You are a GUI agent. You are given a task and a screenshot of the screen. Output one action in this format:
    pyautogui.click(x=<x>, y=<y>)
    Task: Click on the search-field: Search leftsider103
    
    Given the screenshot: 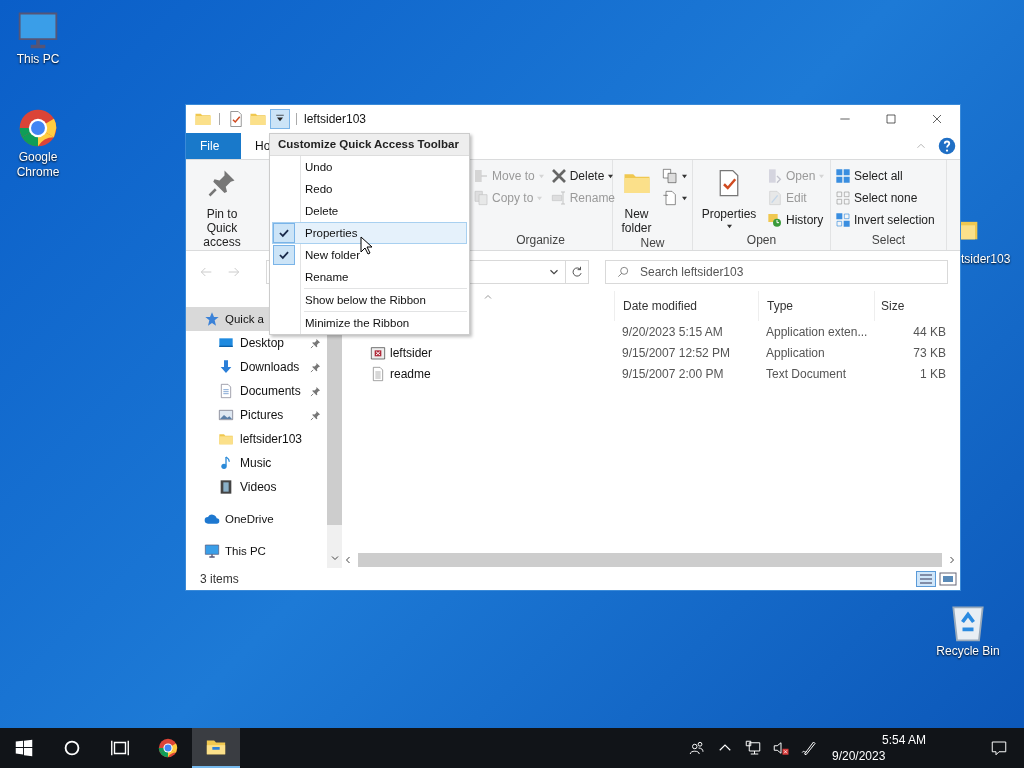 What is the action you would take?
    pyautogui.click(x=776, y=272)
    